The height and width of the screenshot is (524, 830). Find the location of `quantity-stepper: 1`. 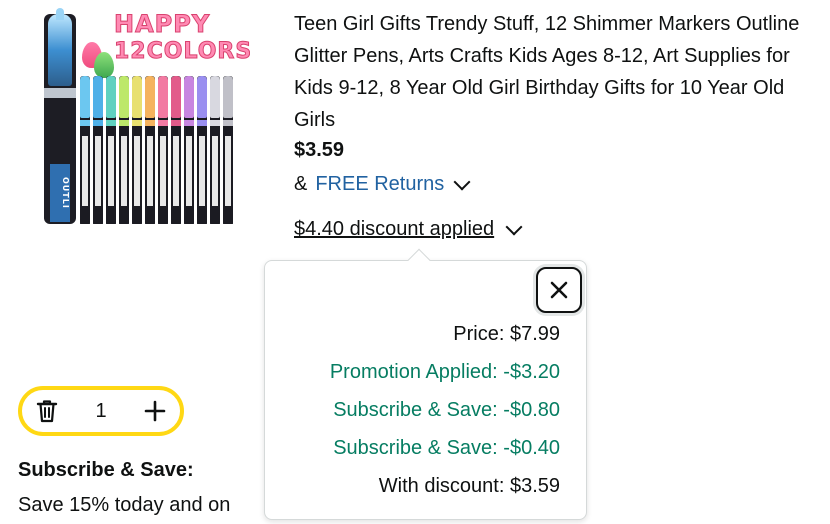

quantity-stepper: 1 is located at coordinates (101, 411).